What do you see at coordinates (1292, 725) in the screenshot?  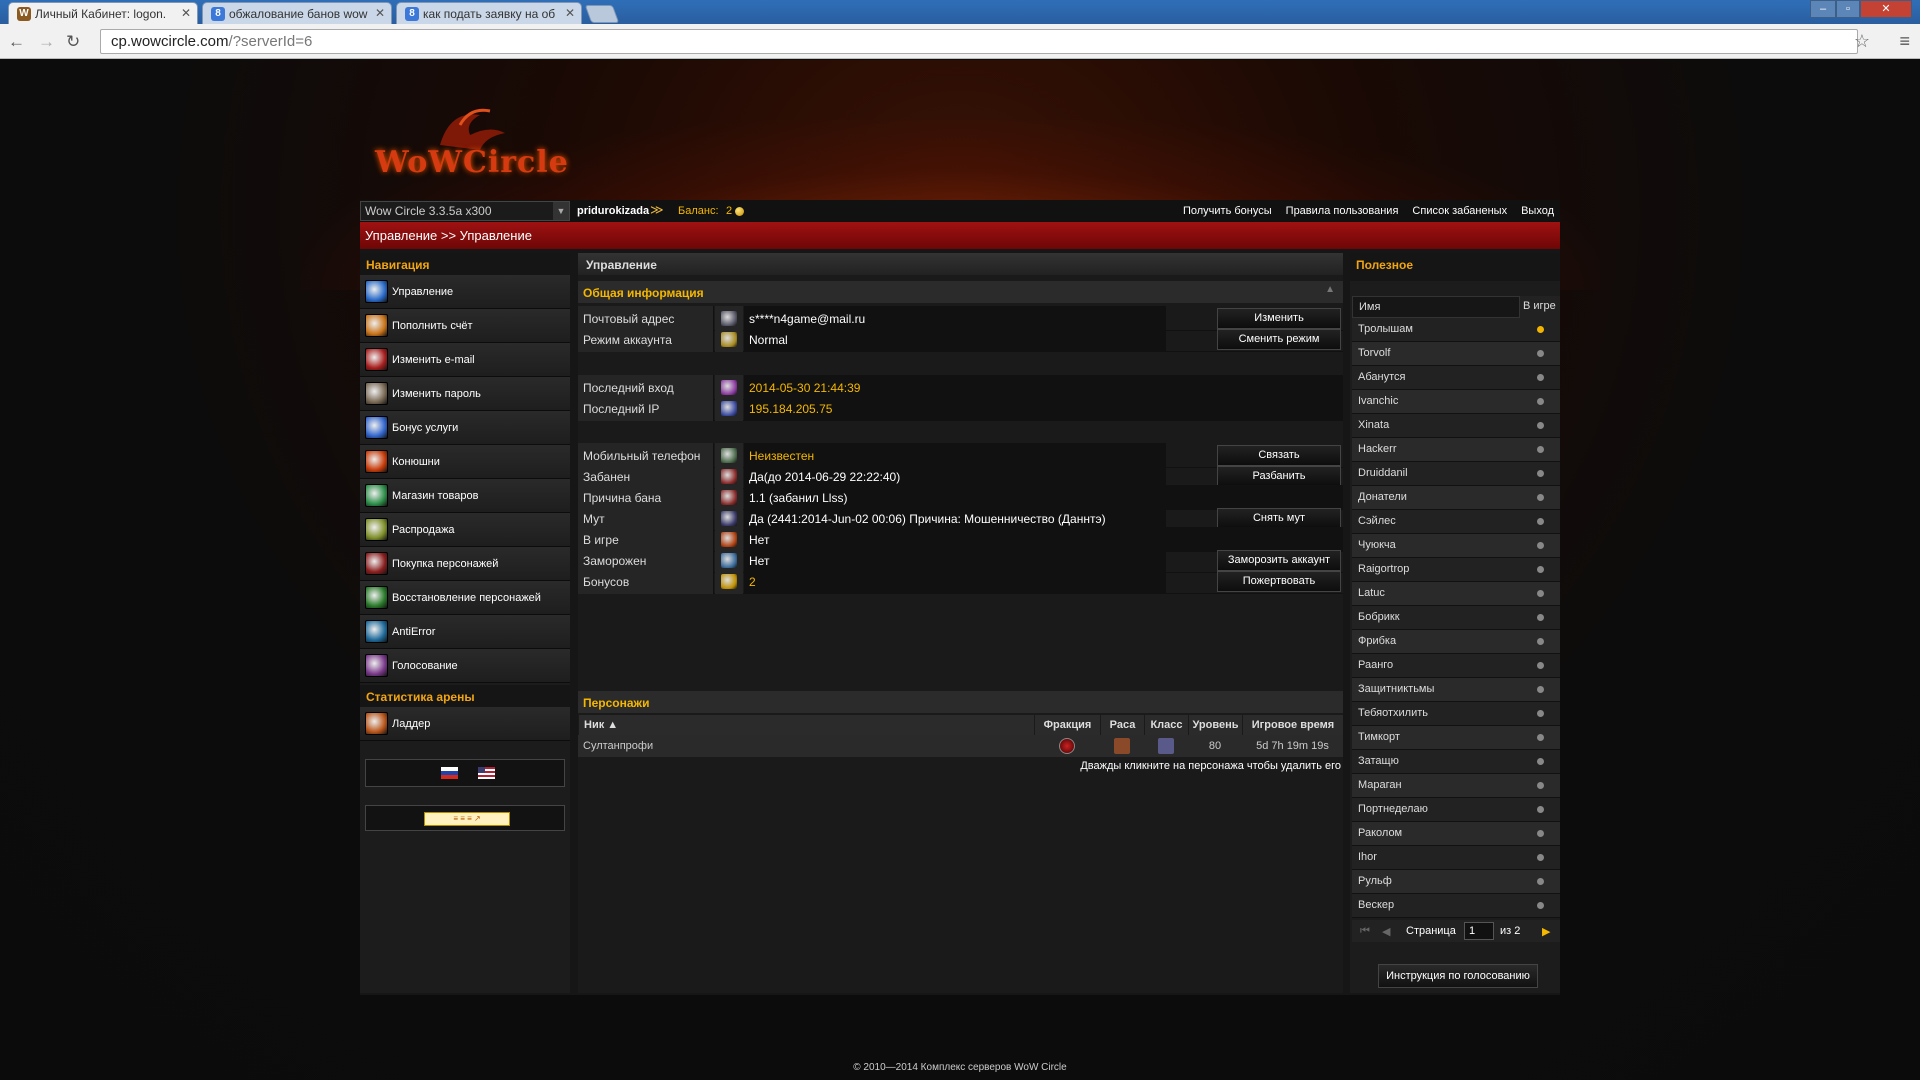 I see `col-playtime: Игровое время` at bounding box center [1292, 725].